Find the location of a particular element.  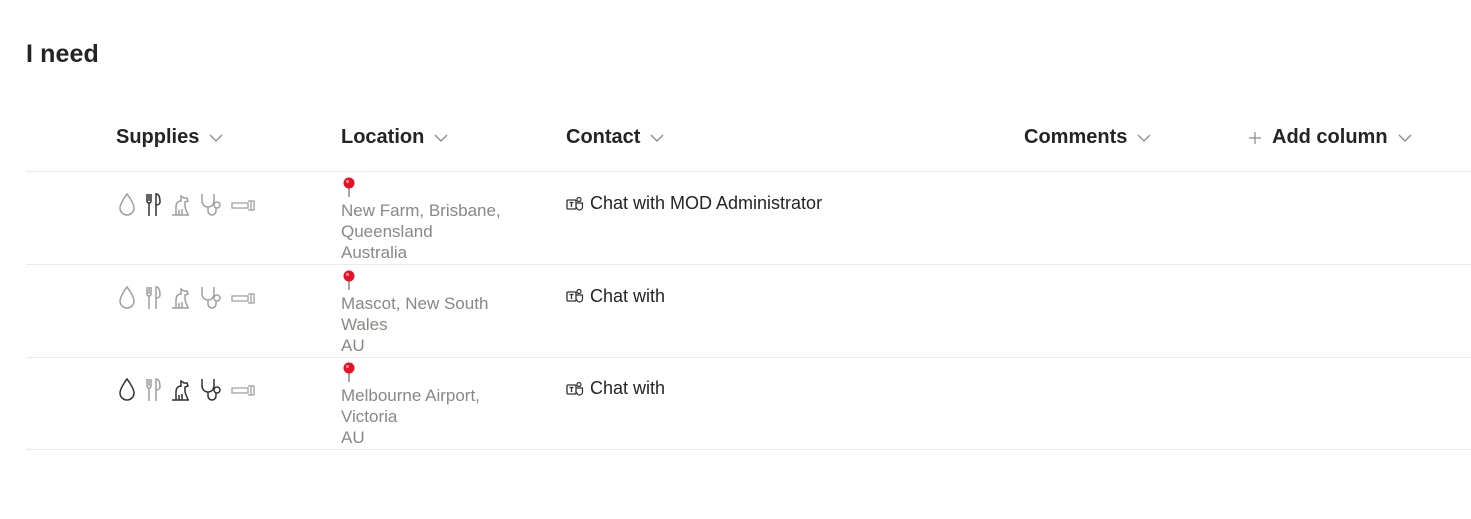

add-column-label: Add column is located at coordinates (1330, 137).